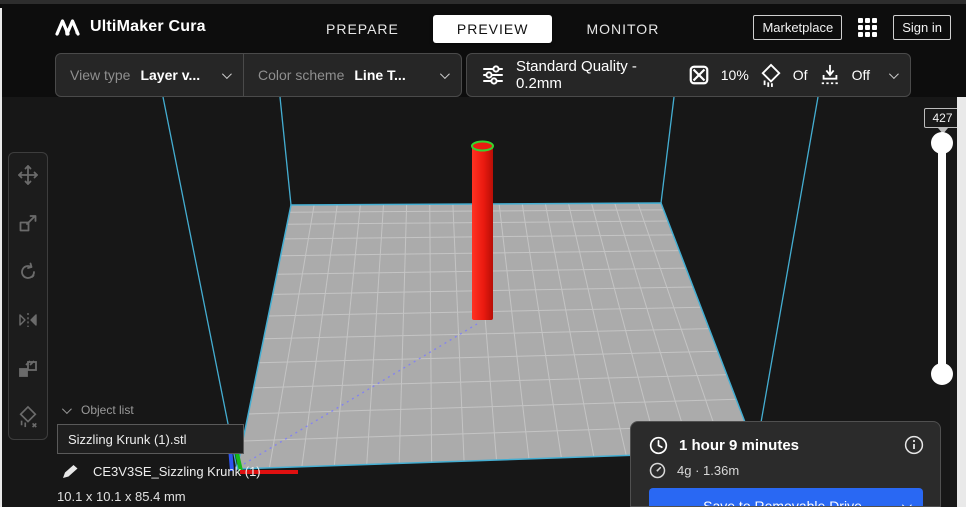 This screenshot has width=966, height=507. What do you see at coordinates (782, 502) in the screenshot?
I see `save-button-label: Save to Removable Drive` at bounding box center [782, 502].